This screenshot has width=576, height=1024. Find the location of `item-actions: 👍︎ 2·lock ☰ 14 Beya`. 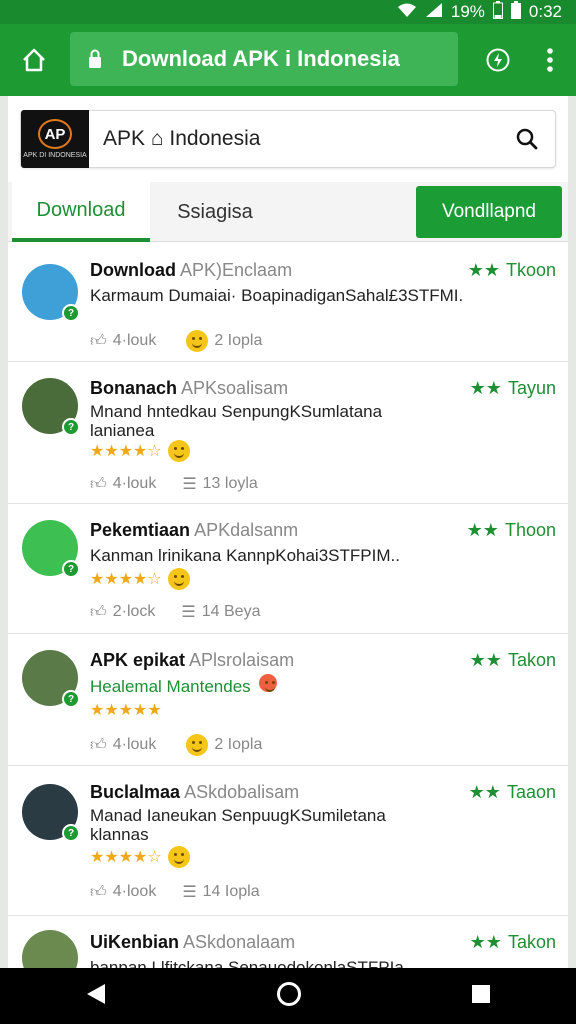

item-actions: 👍︎ 2·lock ☰ 14 Beya is located at coordinates (175, 612).